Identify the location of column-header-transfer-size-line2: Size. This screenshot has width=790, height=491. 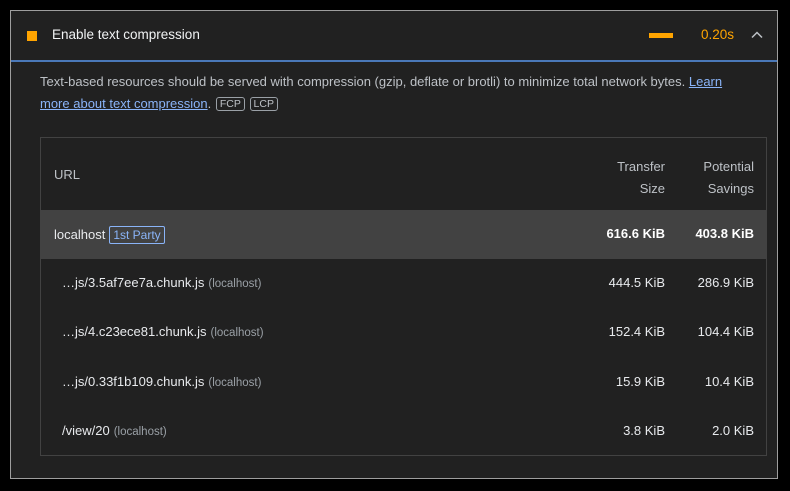
(652, 188).